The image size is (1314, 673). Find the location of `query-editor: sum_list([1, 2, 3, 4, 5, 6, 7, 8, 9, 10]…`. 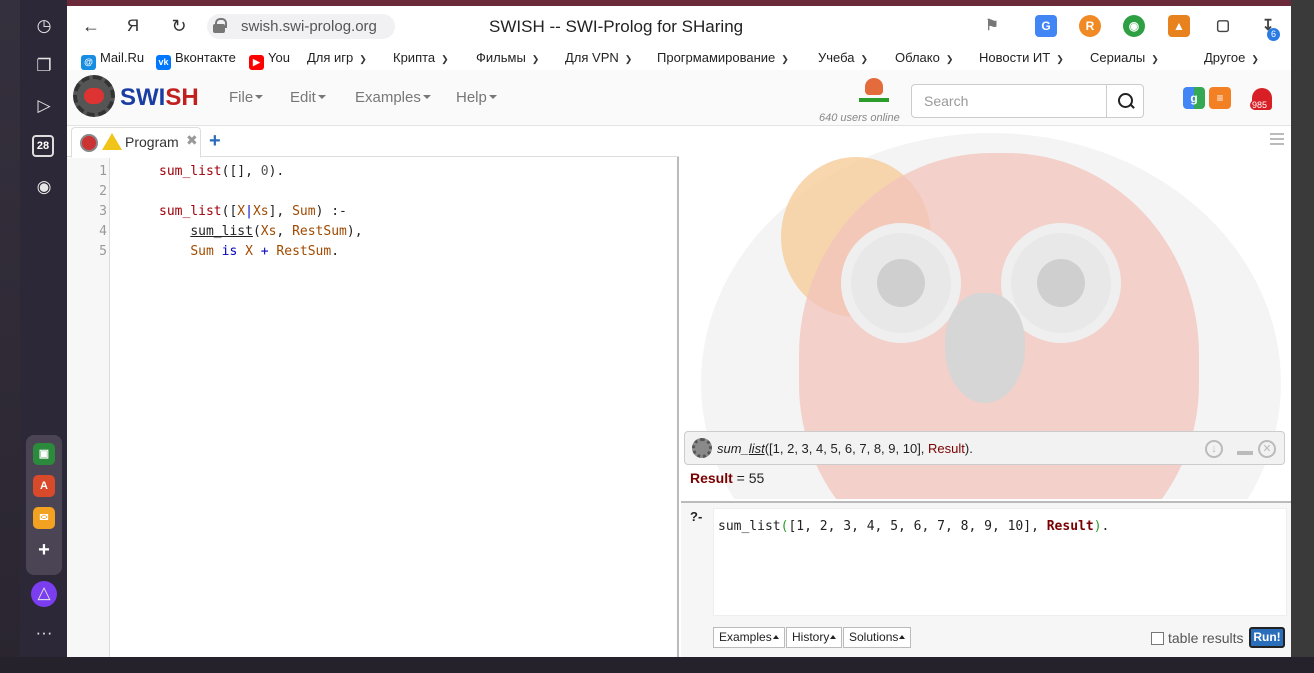

query-editor: sum_list([1, 2, 3, 4, 5, 6, 7, 8, 9, 10]… is located at coordinates (1000, 562).